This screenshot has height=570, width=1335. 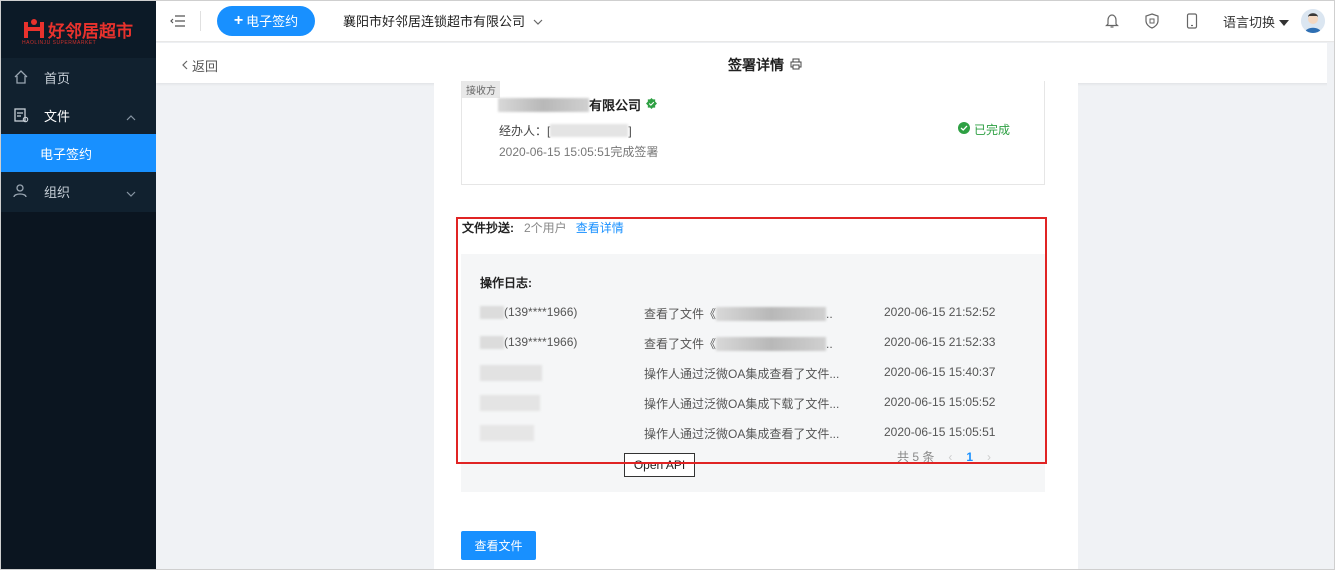 What do you see at coordinates (59, 43) in the screenshot?
I see `logo-subtitle: HAOLINJU SUPERMARKET` at bounding box center [59, 43].